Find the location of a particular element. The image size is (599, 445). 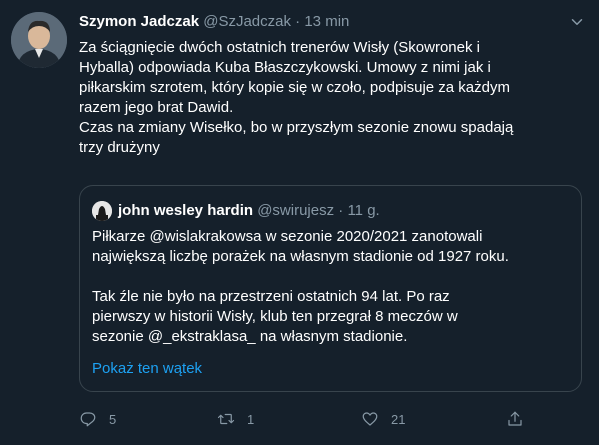

retweet-icon is located at coordinates (226, 419).